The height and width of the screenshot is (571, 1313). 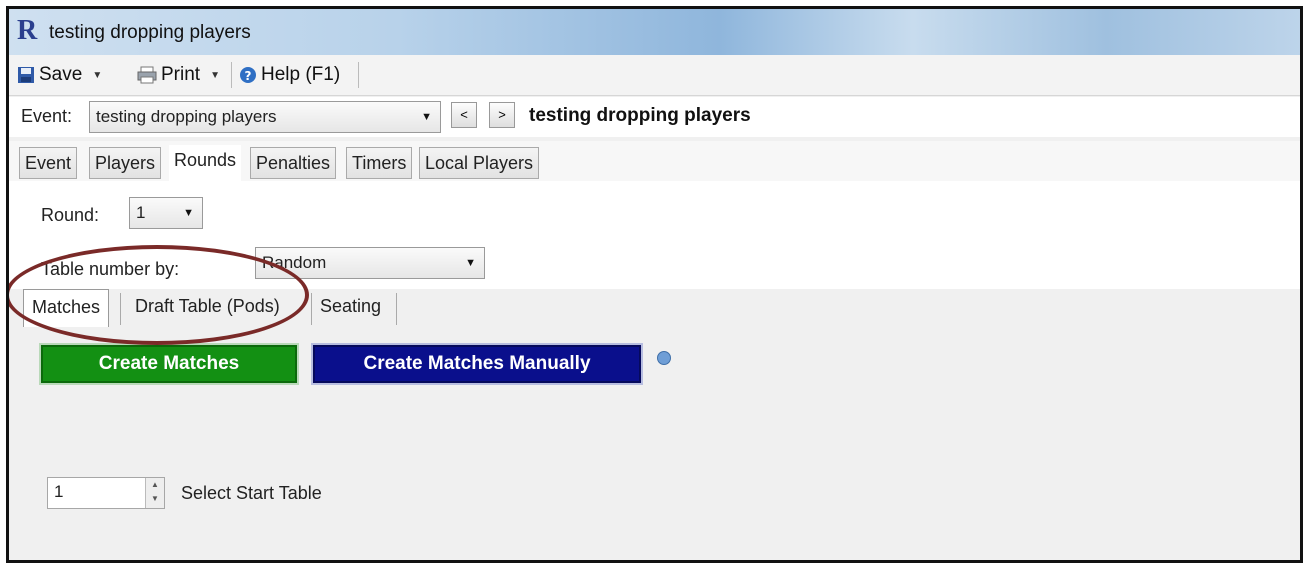 I want to click on info-icon, so click(x=664, y=358).